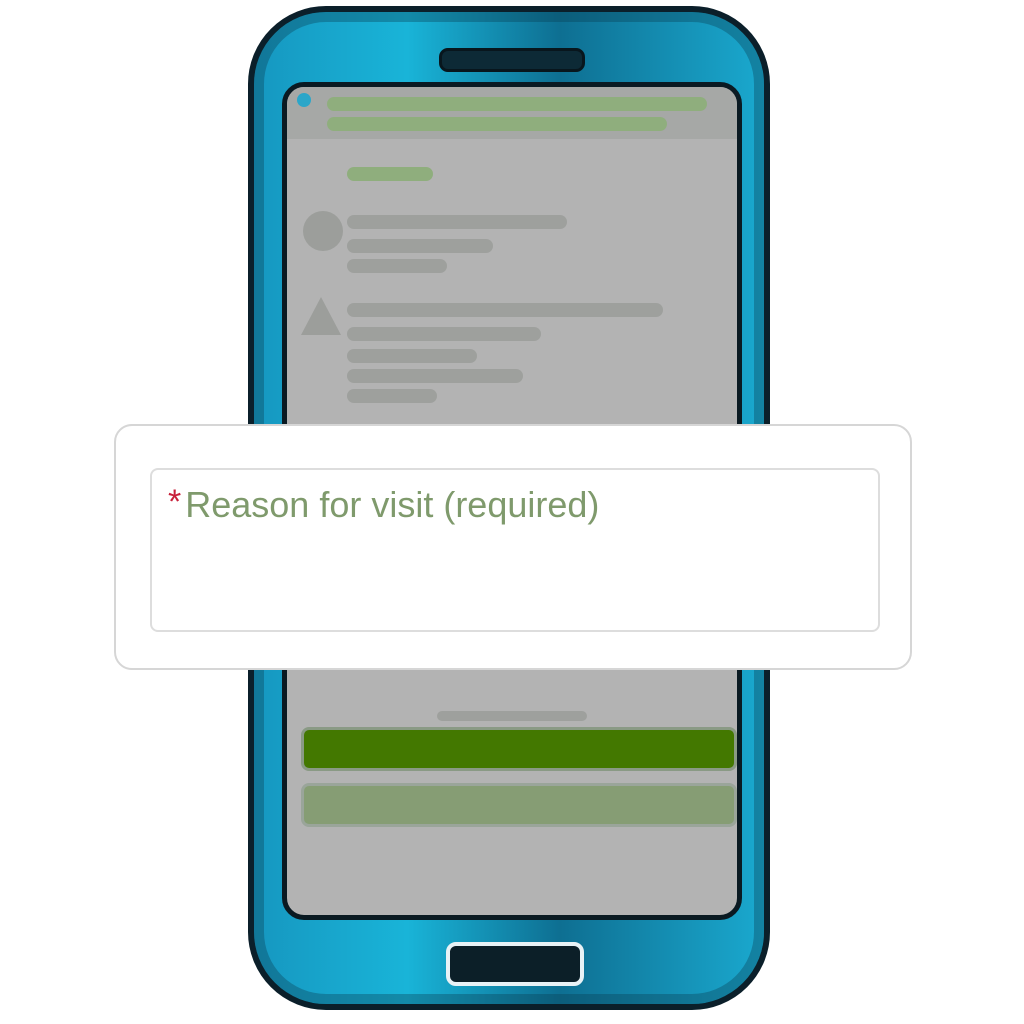 The image size is (1024, 1024). Describe the element at coordinates (512, 60) in the screenshot. I see `earpiece-speaker` at that location.